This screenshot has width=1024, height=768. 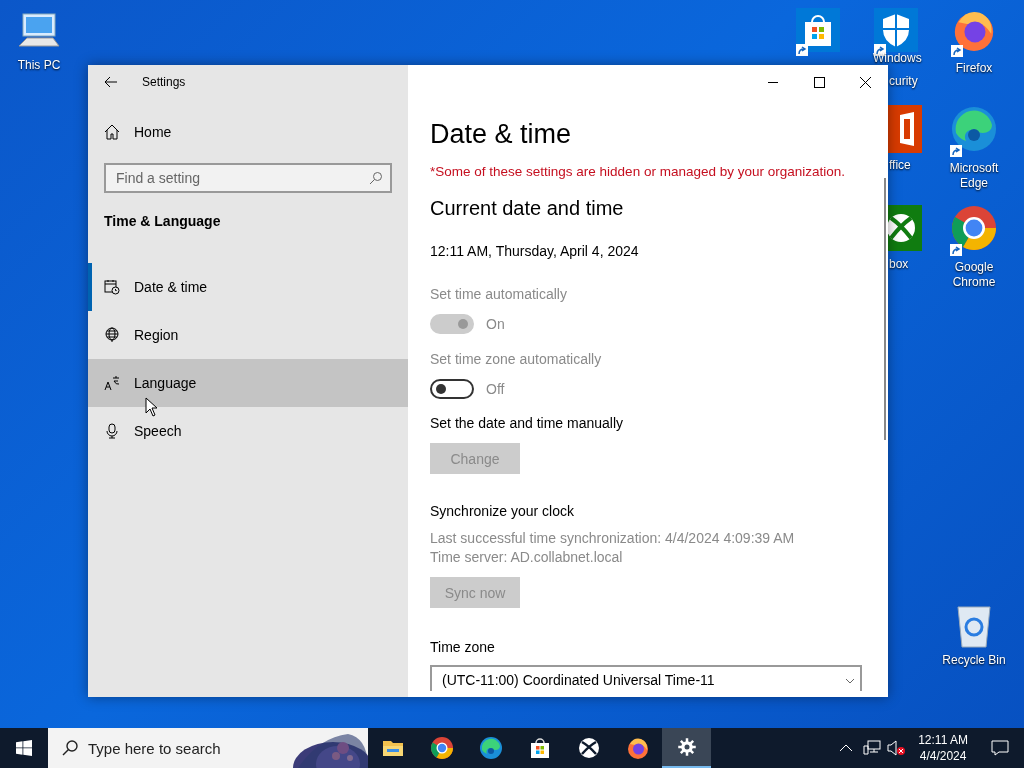 I want to click on home-nav-item: Home, so click(x=248, y=122).